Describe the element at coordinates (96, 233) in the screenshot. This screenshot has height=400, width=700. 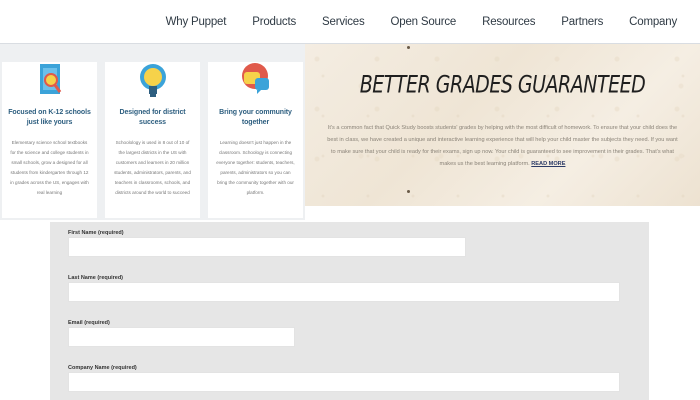
I see `first-name-label: First Name (required)` at that location.